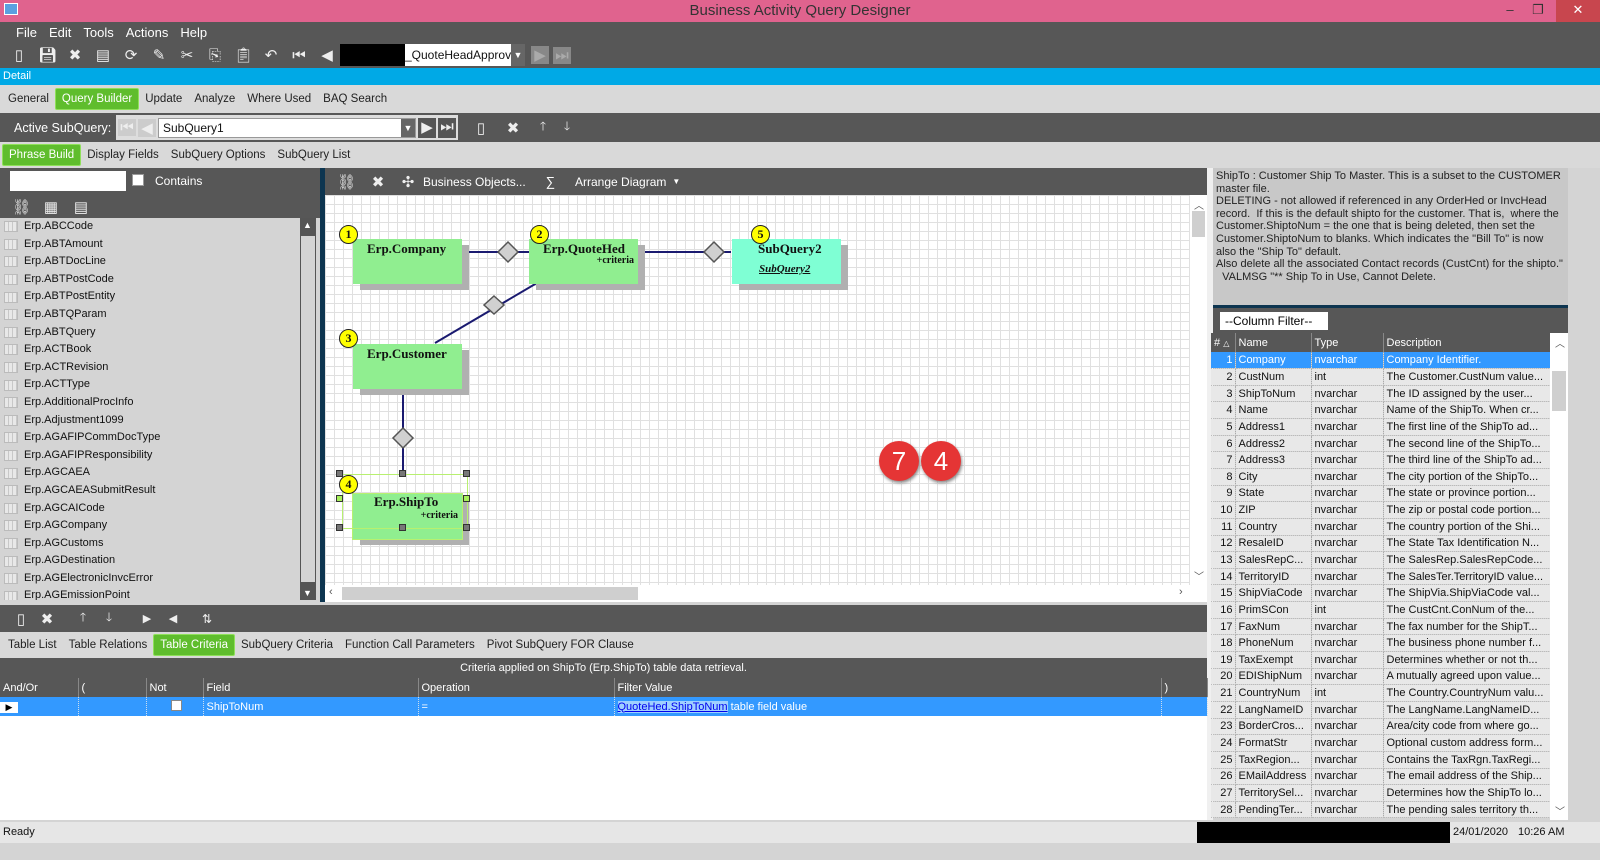 The image size is (1600, 860). Describe the element at coordinates (672, 706) in the screenshot. I see `filter-value-link: QuoteHed.ShipToNum` at that location.